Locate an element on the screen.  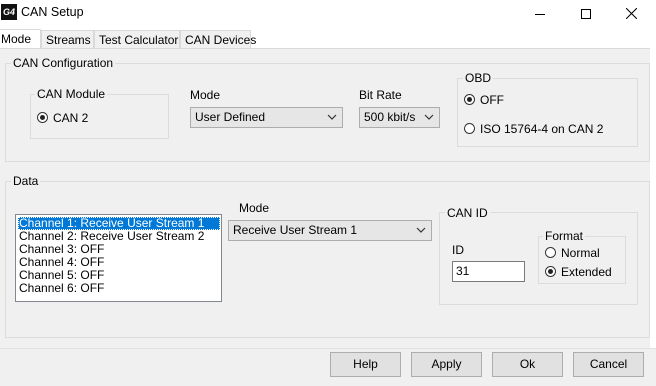
tab-mode: Mode is located at coordinates (20, 39).